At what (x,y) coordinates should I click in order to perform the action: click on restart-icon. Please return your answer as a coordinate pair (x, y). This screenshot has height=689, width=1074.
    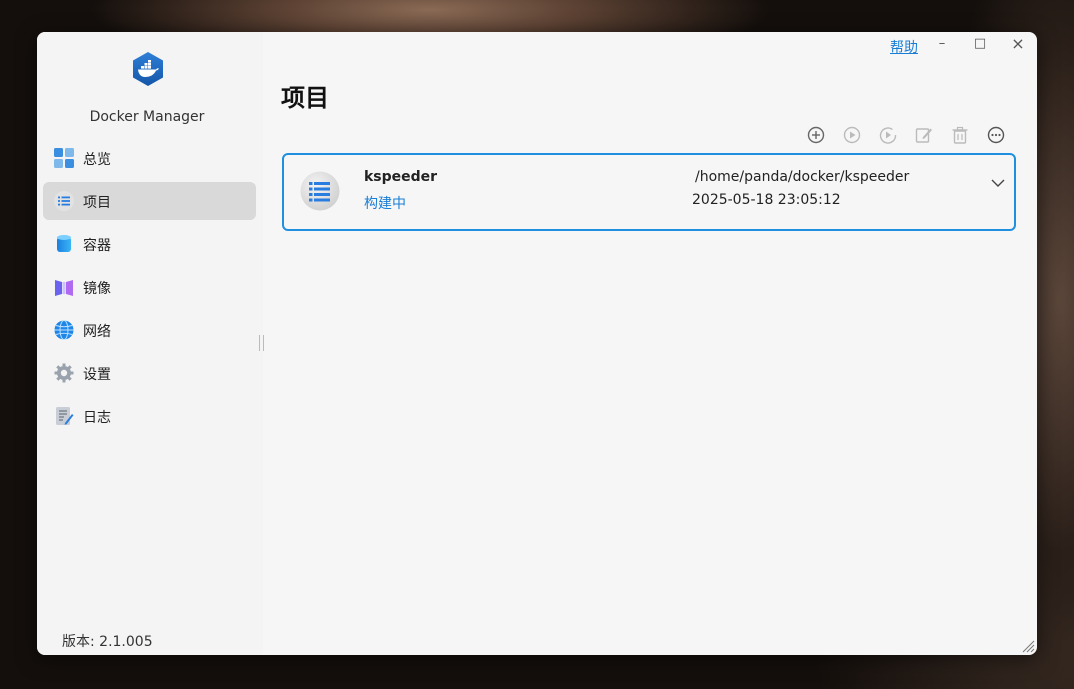
    Looking at the image, I should click on (888, 135).